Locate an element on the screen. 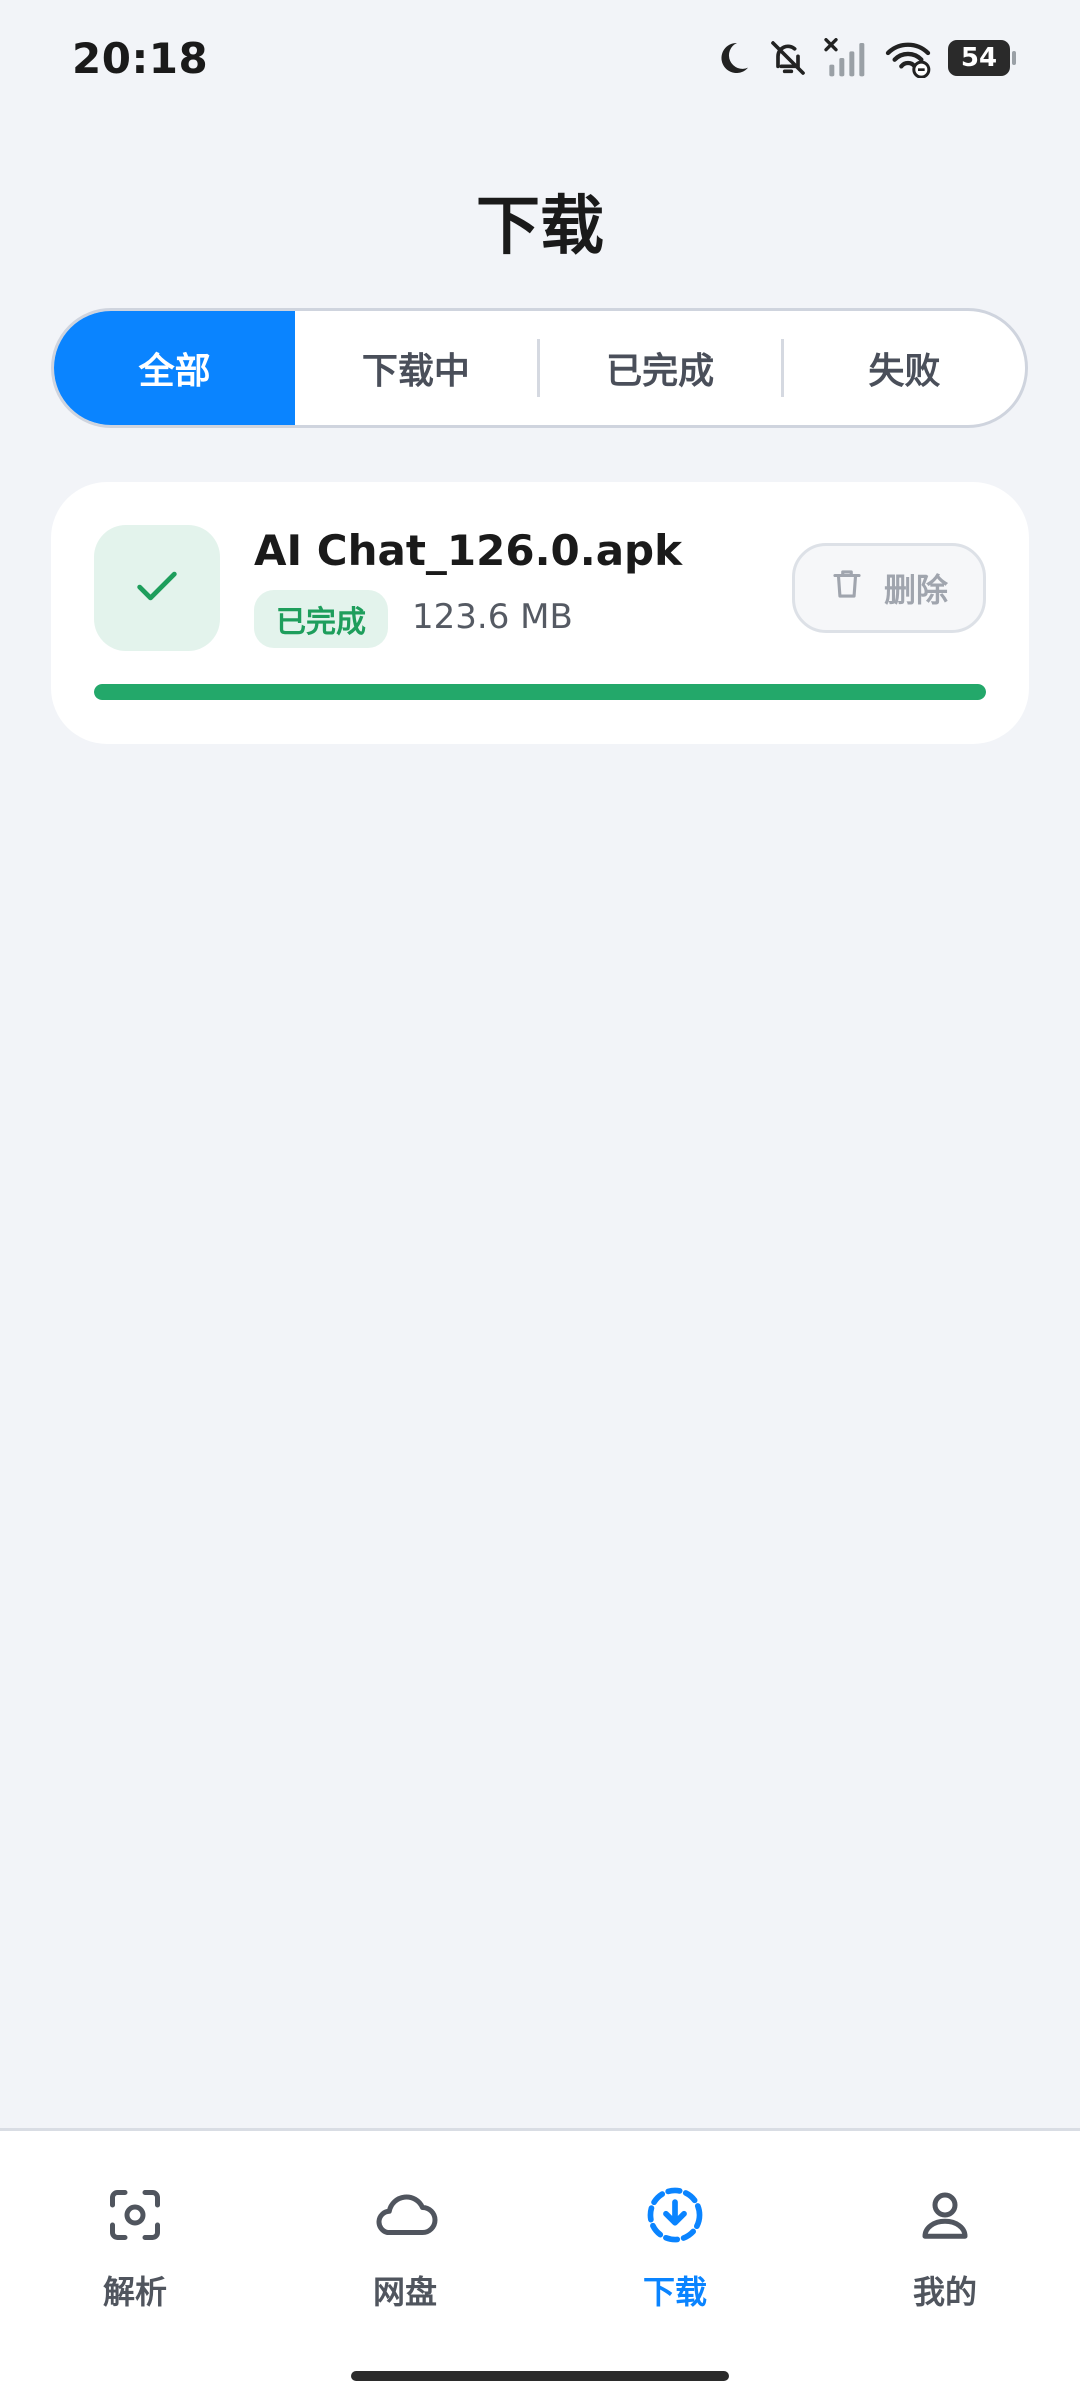 The height and width of the screenshot is (2400, 1080). file-status-icon-box is located at coordinates (157, 588).